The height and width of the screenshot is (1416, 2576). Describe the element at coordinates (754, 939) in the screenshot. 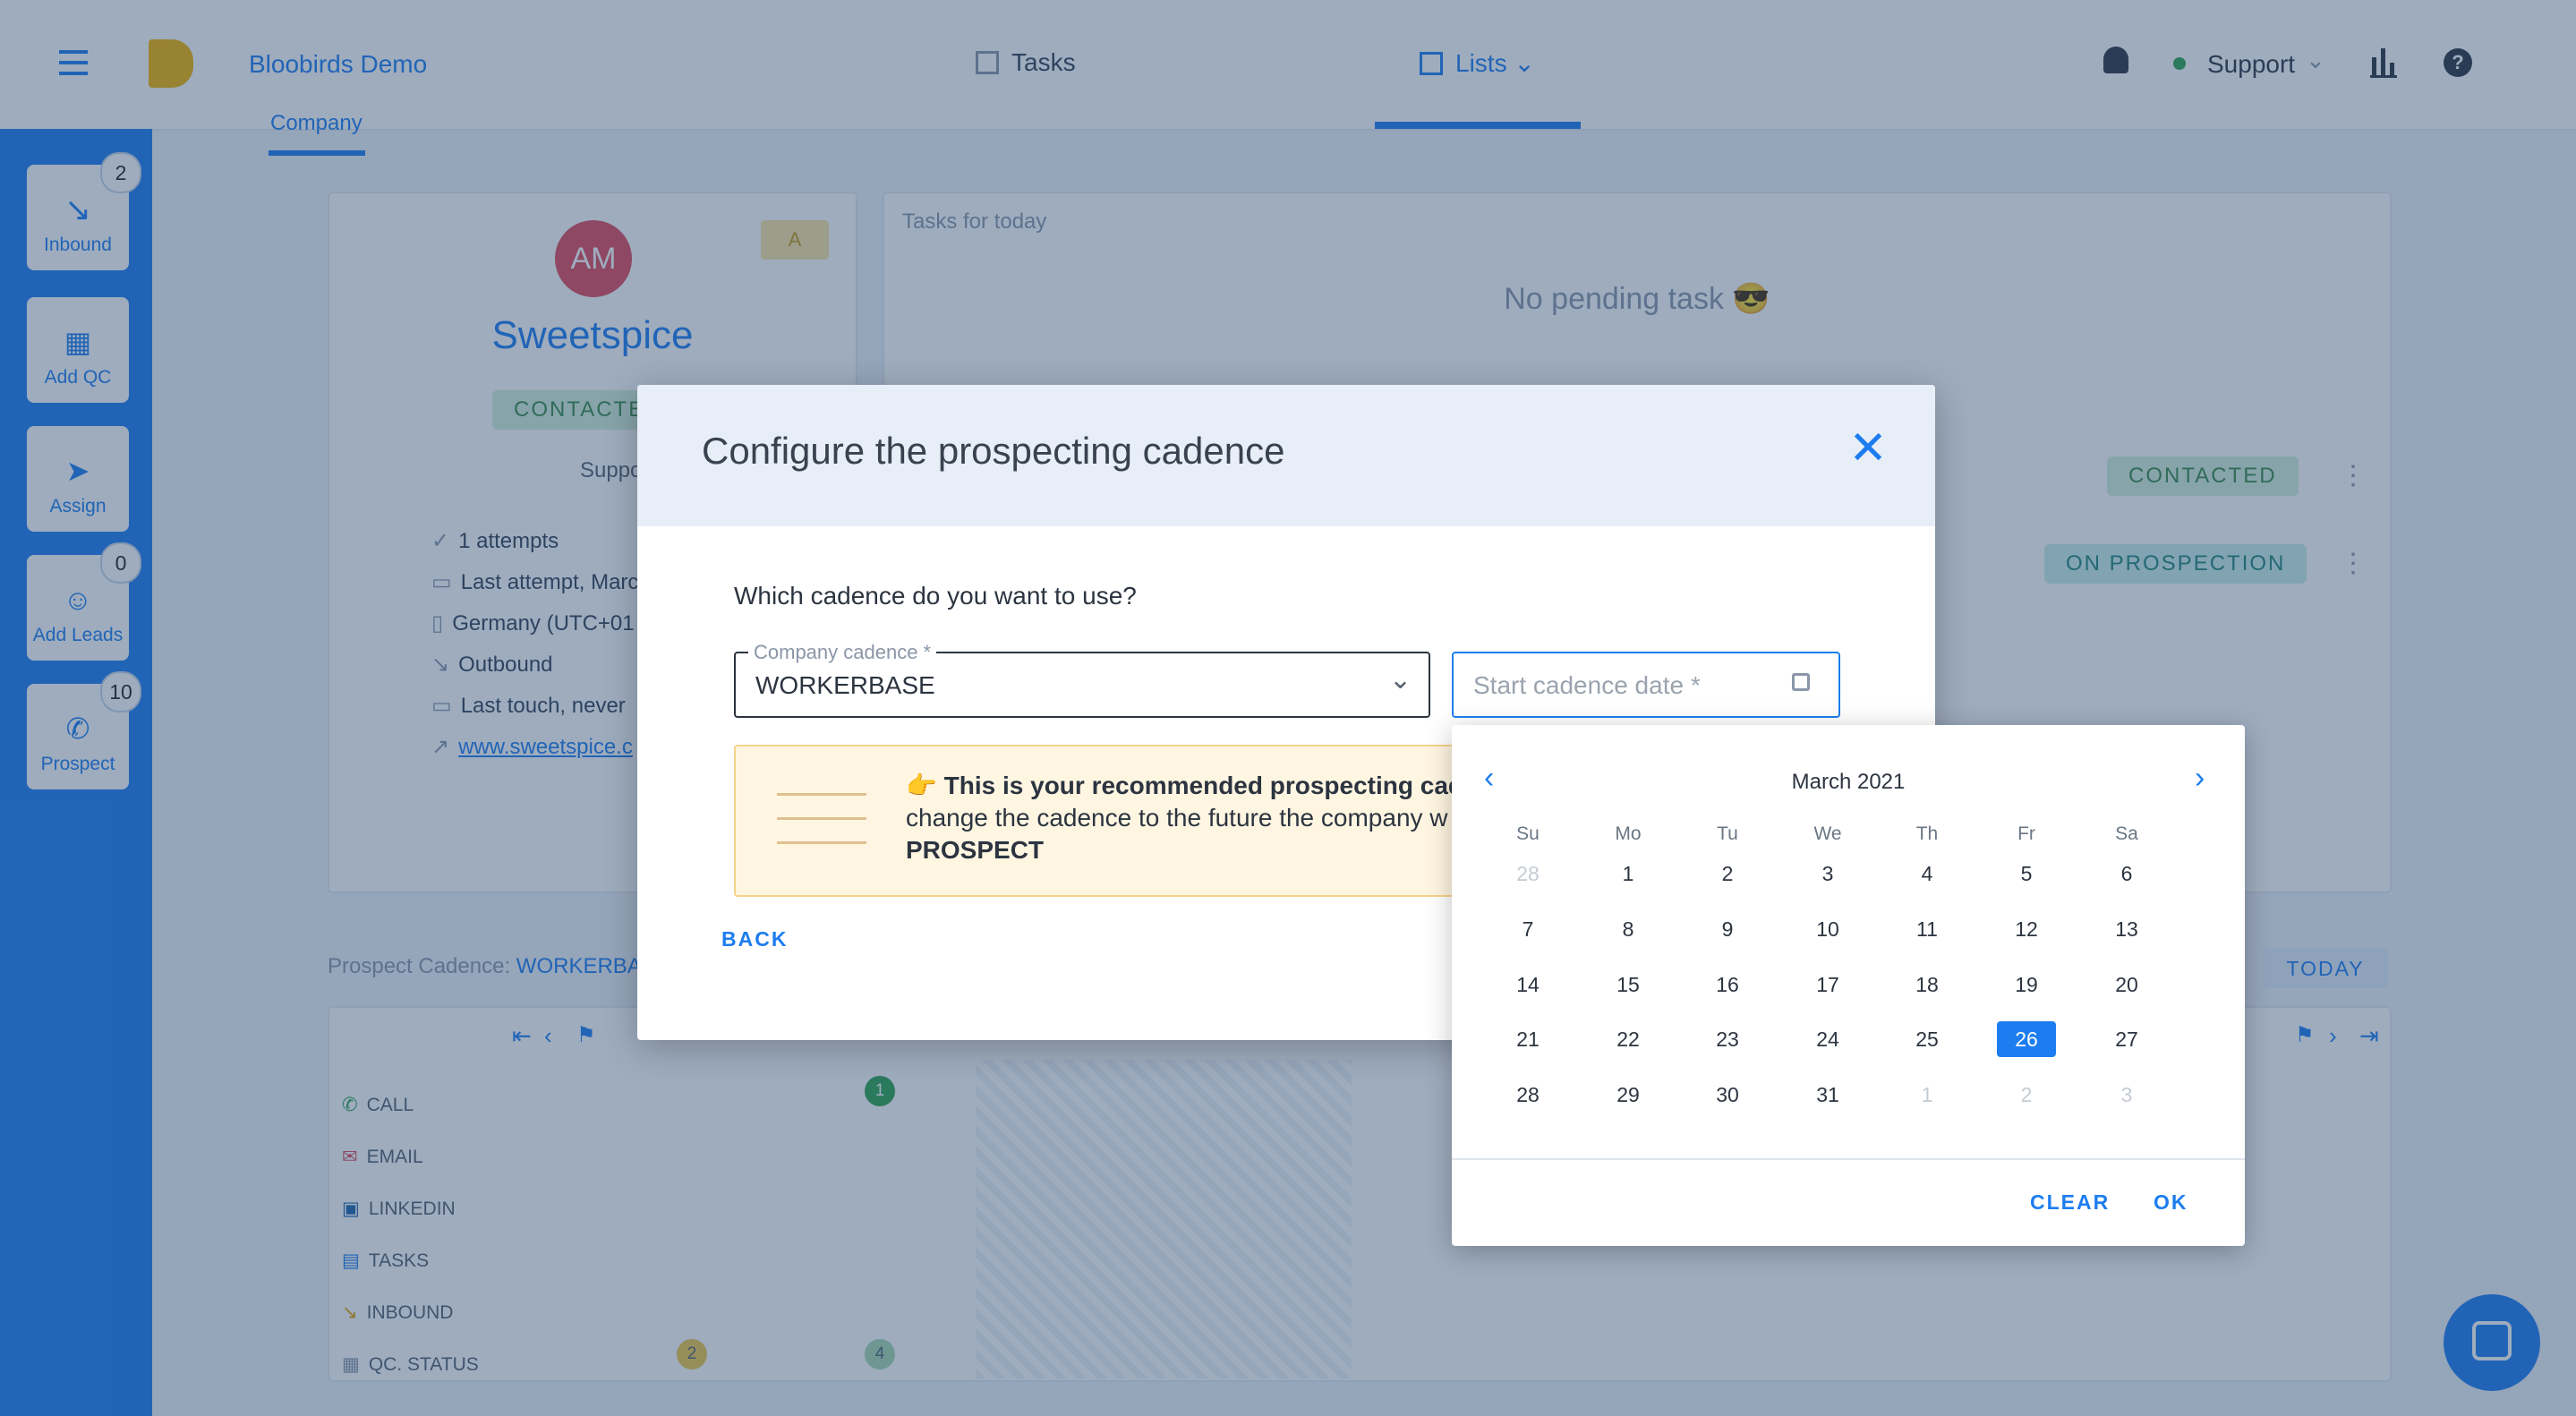

I see `back-button: BACK` at that location.